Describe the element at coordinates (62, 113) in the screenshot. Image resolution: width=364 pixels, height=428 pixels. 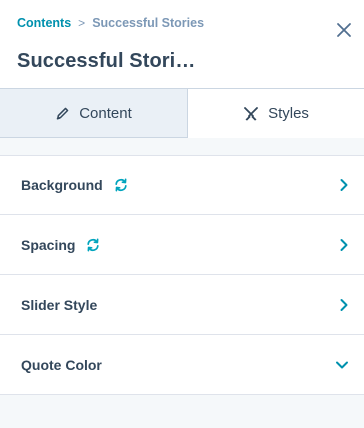
I see `pencil-icon` at that location.